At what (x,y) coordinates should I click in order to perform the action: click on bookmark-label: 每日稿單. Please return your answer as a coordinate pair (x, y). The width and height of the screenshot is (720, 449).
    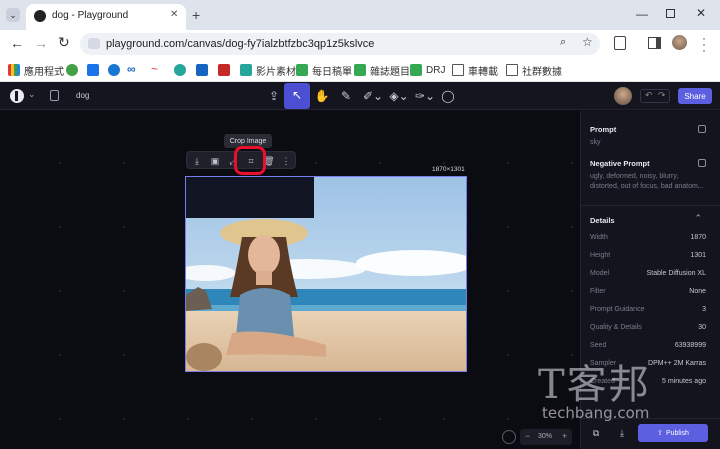
    Looking at the image, I should click on (332, 72).